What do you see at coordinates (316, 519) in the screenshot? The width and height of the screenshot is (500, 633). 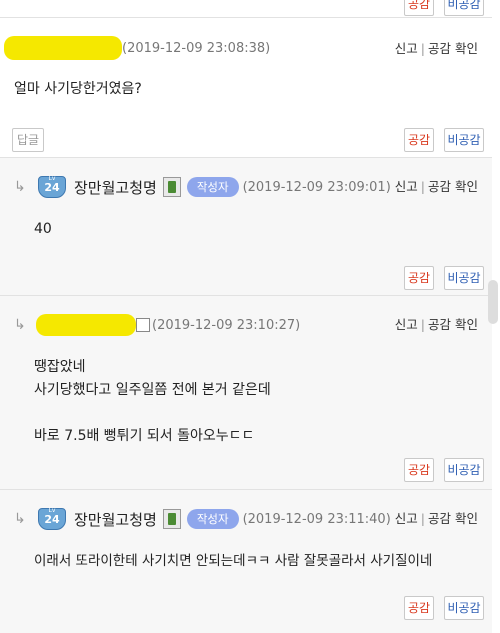 I see `comment-date: (2019-12-09 23:11:40)` at bounding box center [316, 519].